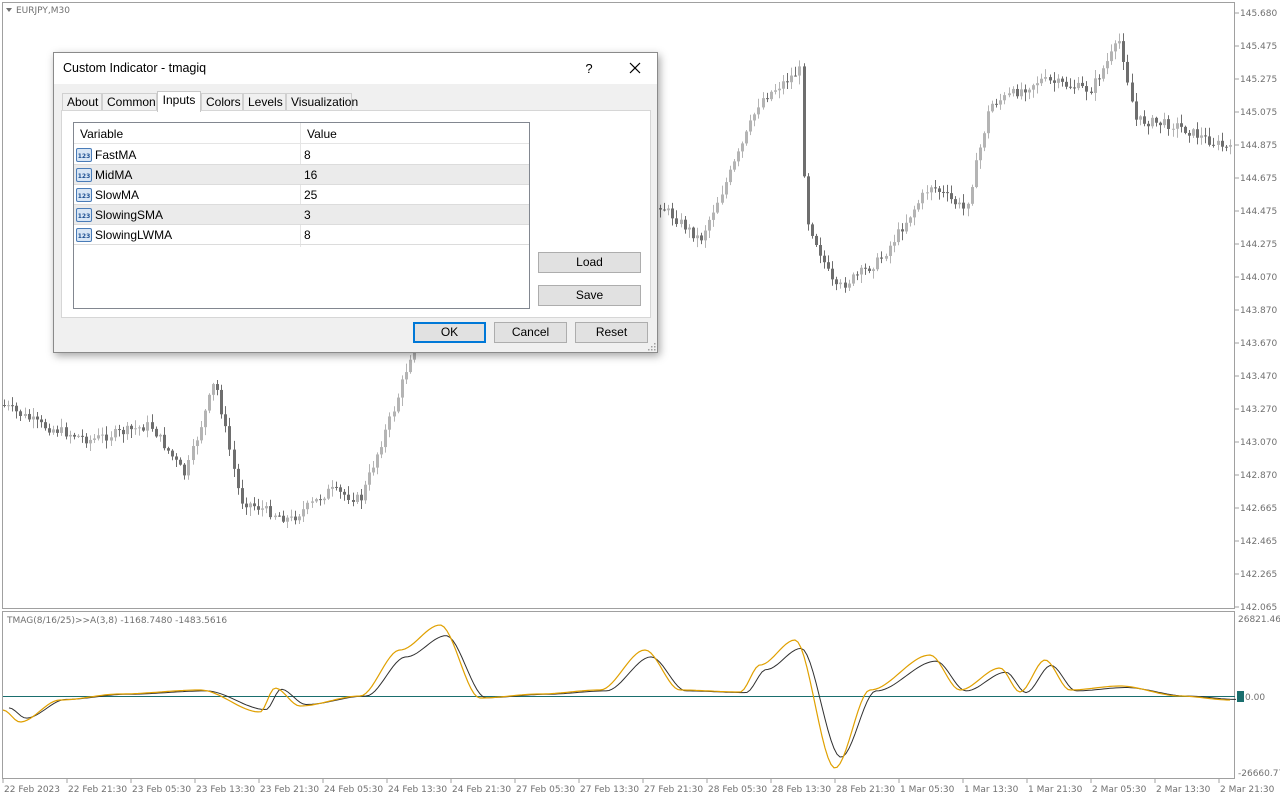  Describe the element at coordinates (301, 155) in the screenshot. I see `table-row: 123 FastMA 8` at that location.